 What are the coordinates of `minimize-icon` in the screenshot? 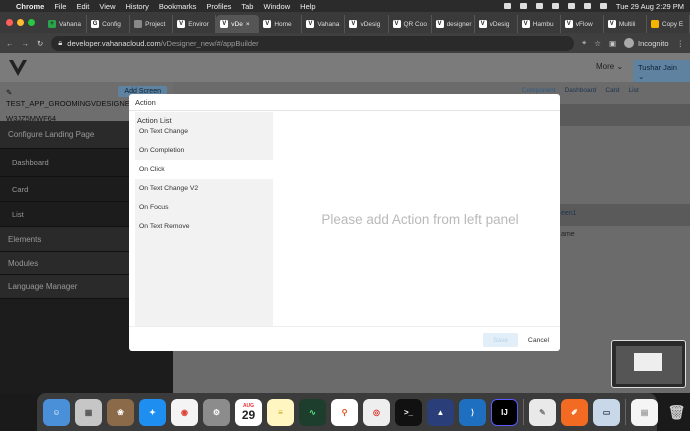 It's located at (20, 22).